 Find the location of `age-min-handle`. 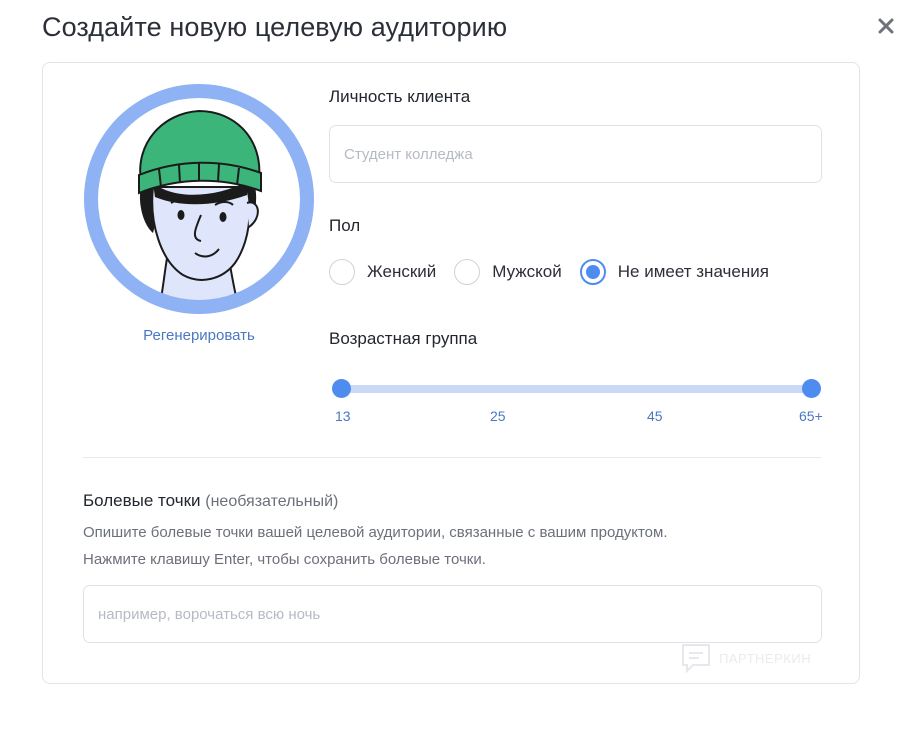

age-min-handle is located at coordinates (341, 388).